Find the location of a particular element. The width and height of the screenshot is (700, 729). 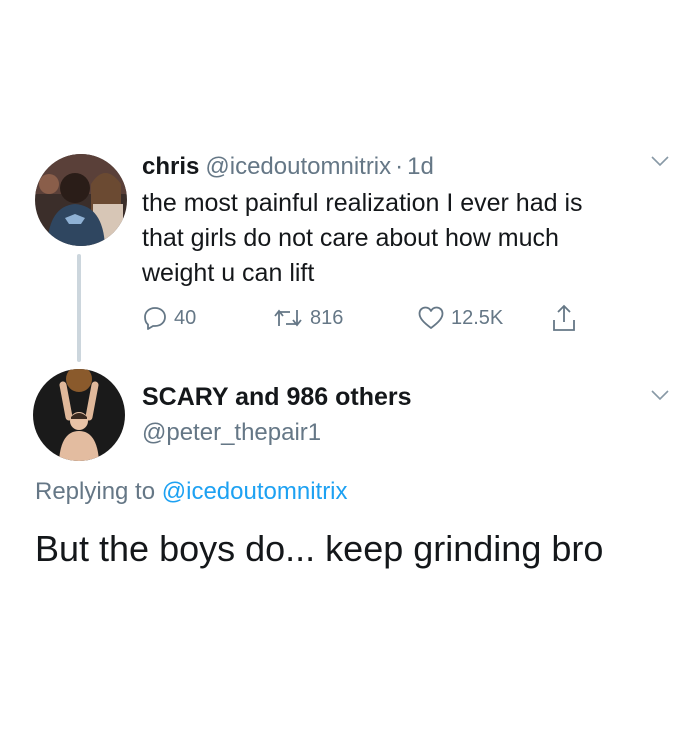

retweet-button: 816 is located at coordinates (307, 318).